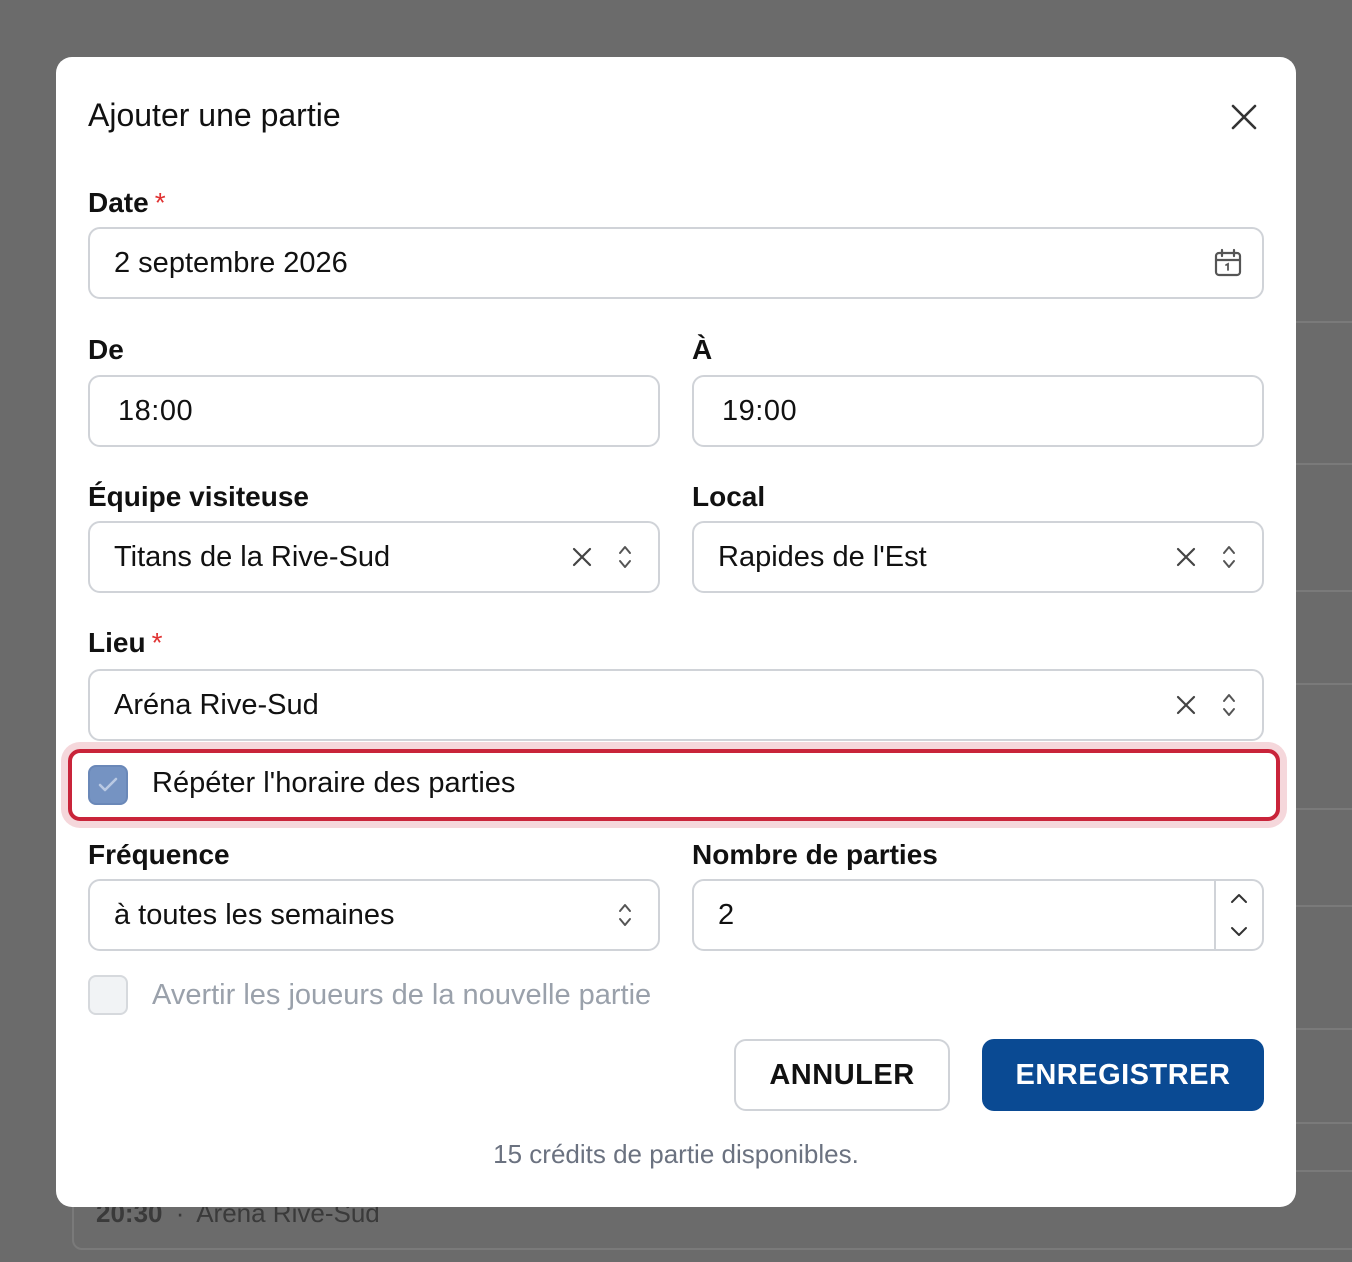  Describe the element at coordinates (374, 411) in the screenshot. I see `from-time-input: 18:00` at that location.